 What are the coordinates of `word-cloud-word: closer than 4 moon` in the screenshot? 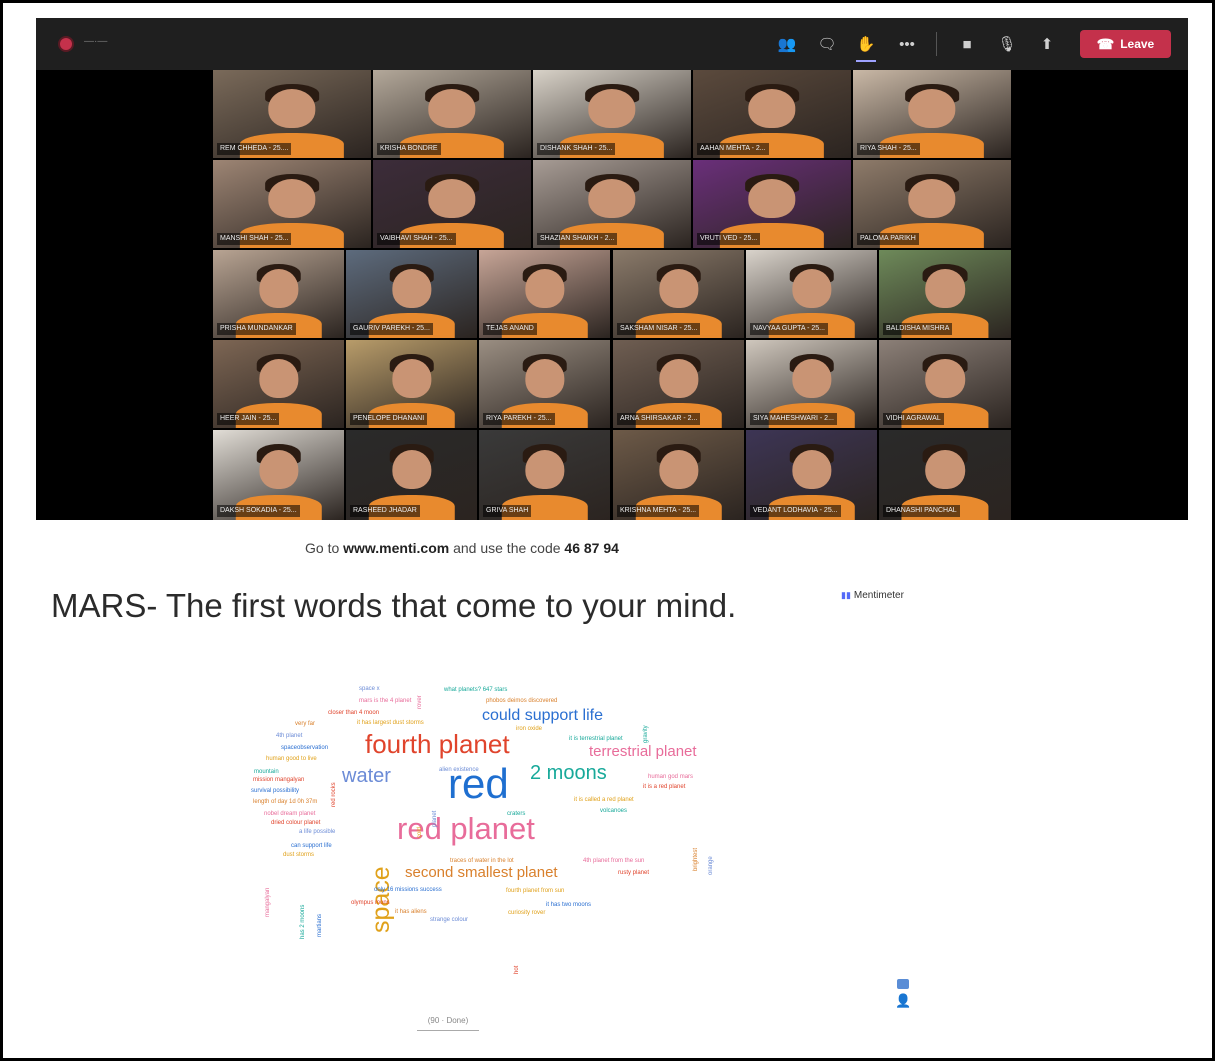 It's located at (354, 713).